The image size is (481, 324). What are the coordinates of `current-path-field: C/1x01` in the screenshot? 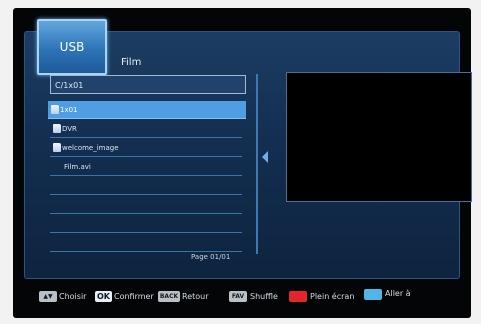 It's located at (148, 84).